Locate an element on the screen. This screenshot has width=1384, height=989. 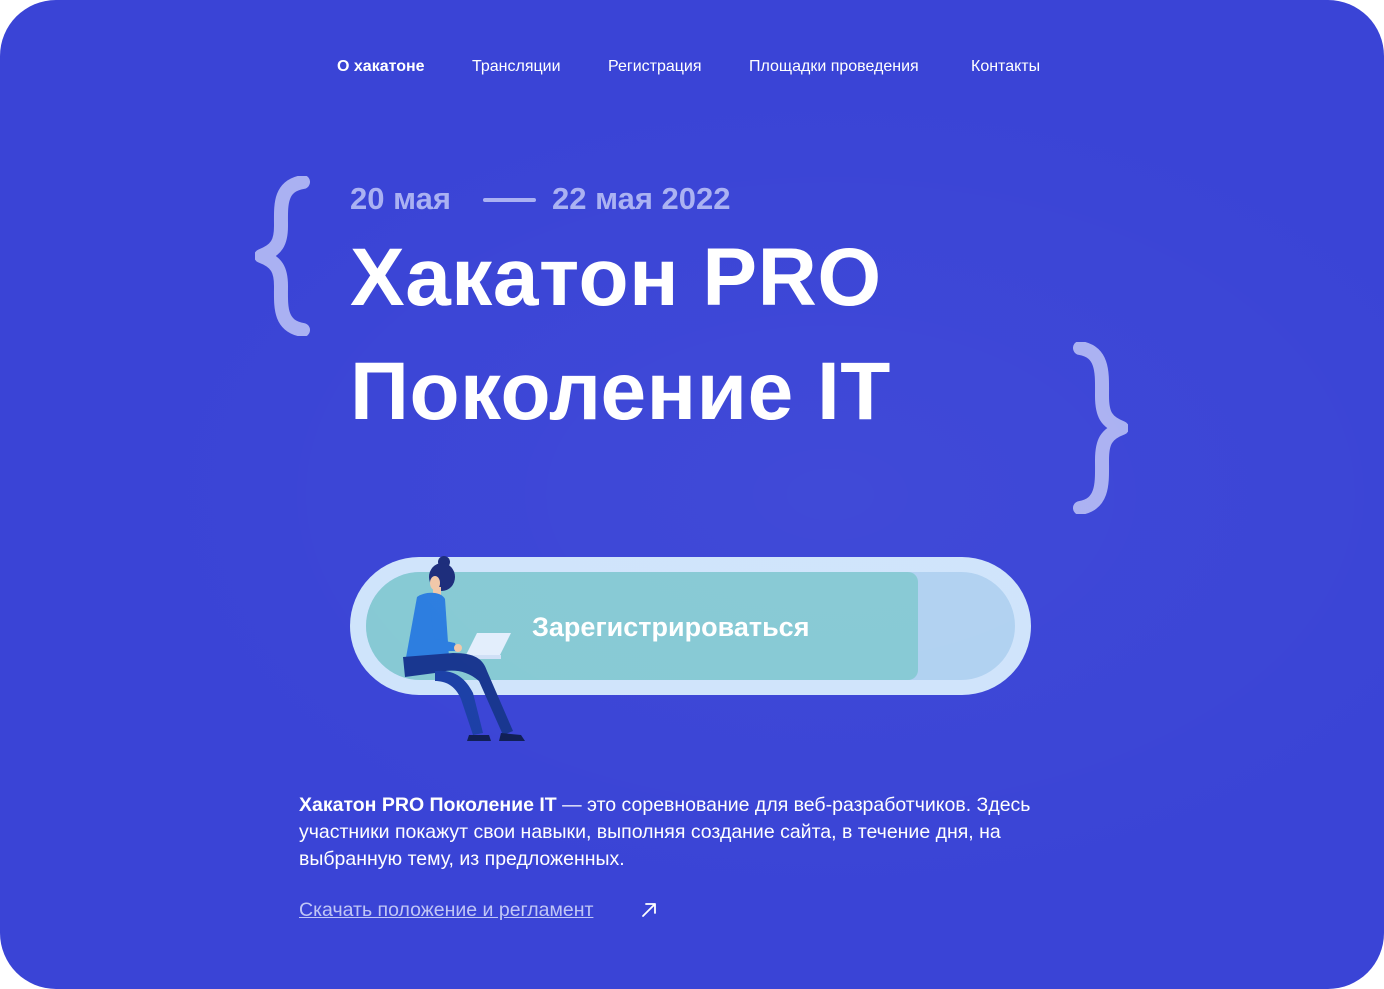
download-regulations-link: Скачать положение и регламент is located at coordinates (446, 910).